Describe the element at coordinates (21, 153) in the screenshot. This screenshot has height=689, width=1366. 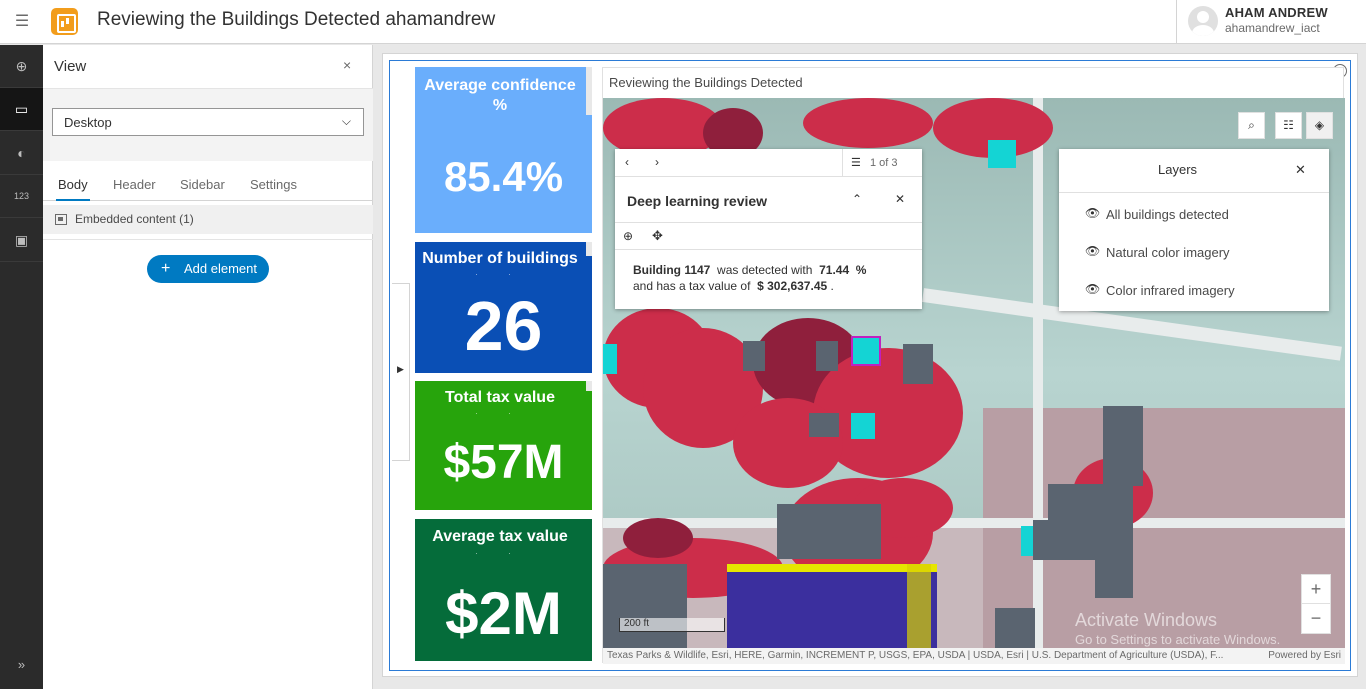
I see `theme-icon: ◐` at that location.